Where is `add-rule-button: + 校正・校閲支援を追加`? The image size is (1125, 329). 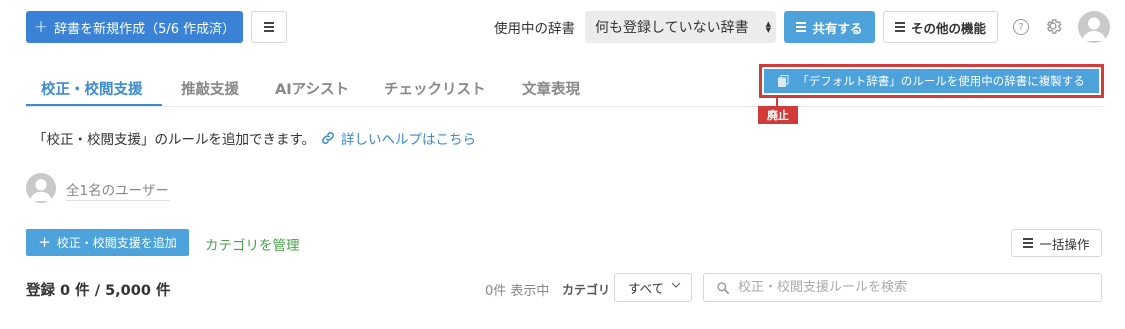 add-rule-button: + 校正・校閲支援を追加 is located at coordinates (107, 242).